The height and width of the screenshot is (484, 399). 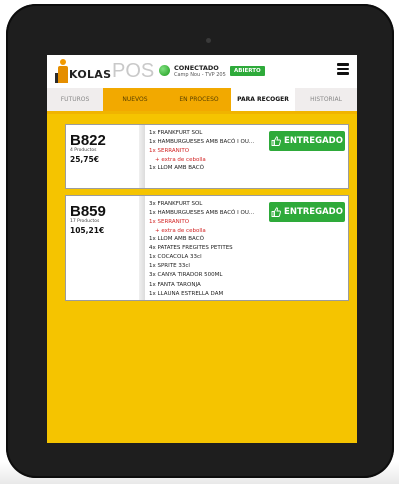 I want to click on order-summary: B859 17 Productos 105,21€, so click(x=102, y=248).